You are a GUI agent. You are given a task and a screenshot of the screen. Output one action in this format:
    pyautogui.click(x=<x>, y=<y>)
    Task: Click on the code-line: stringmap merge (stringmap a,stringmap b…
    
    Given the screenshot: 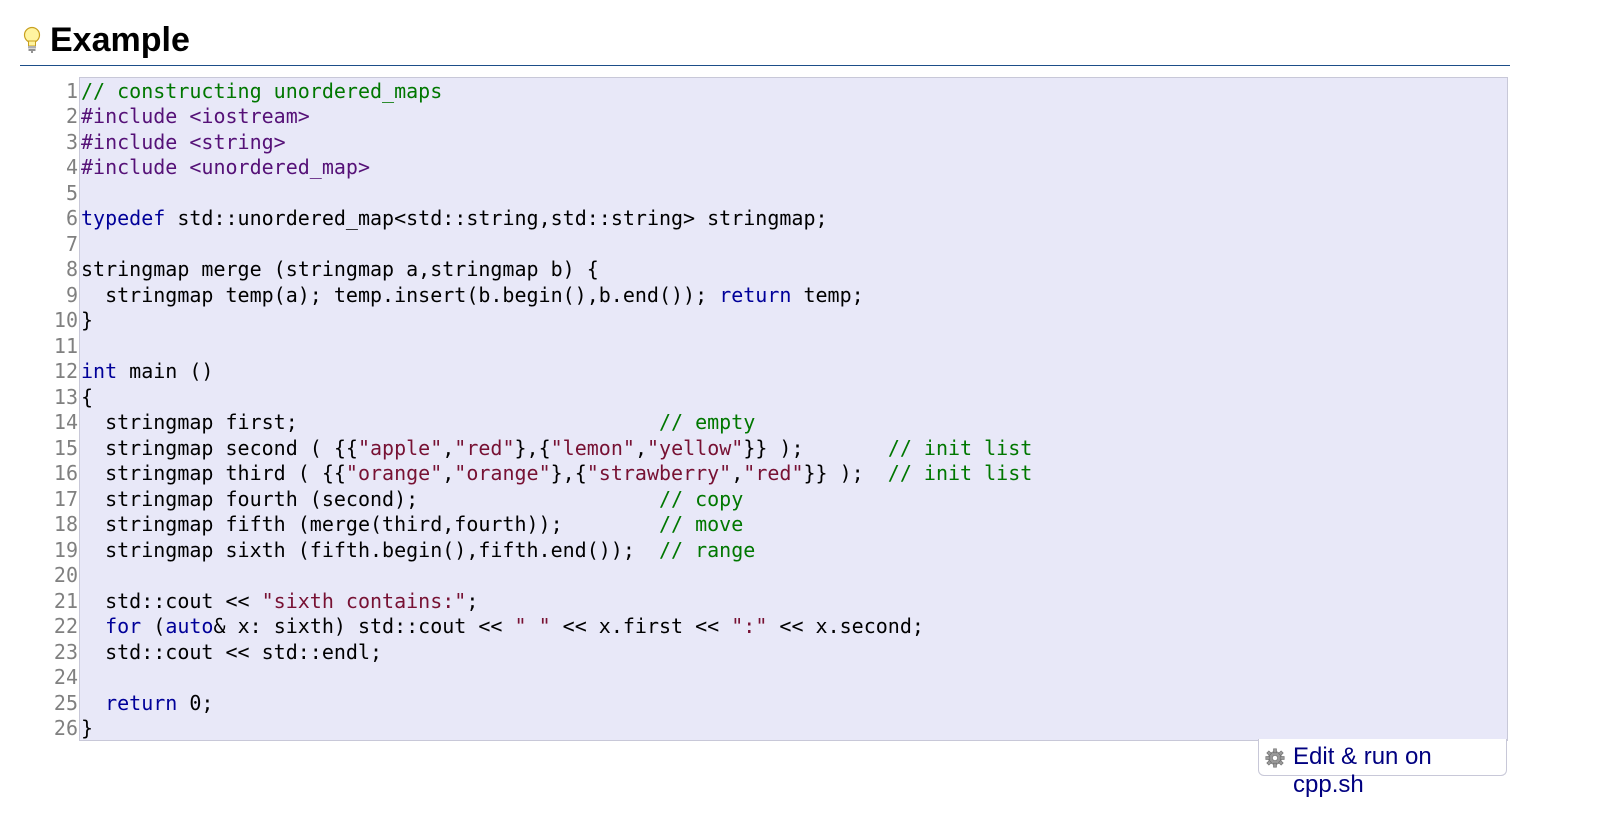 What is the action you would take?
    pyautogui.click(x=340, y=270)
    